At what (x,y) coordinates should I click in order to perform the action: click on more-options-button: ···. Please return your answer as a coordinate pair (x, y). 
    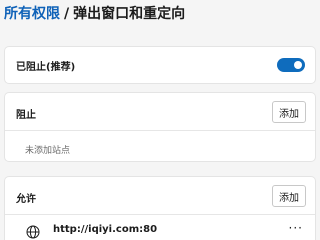
    Looking at the image, I should click on (296, 228).